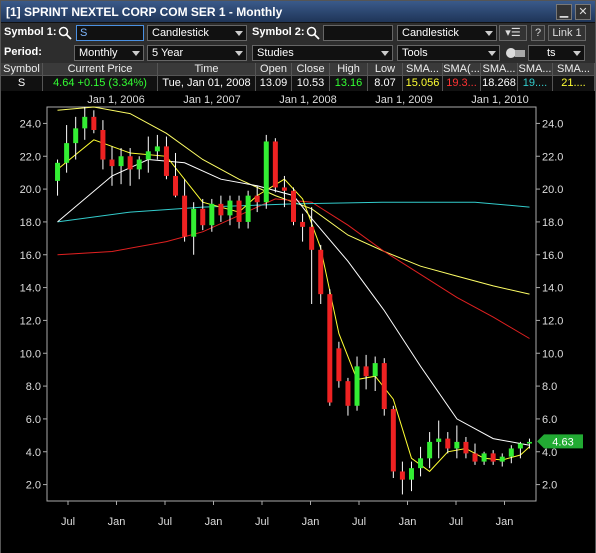 The height and width of the screenshot is (553, 596). I want to click on y-tick-label-left: 14.0, so click(30, 289).